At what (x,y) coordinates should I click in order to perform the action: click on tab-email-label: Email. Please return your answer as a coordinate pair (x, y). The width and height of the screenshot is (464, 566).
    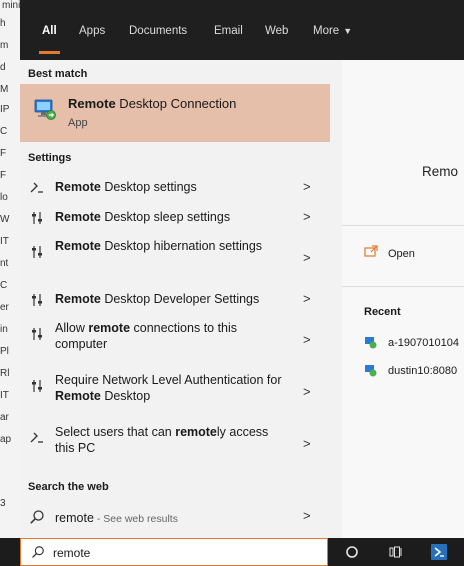
    Looking at the image, I should click on (228, 31).